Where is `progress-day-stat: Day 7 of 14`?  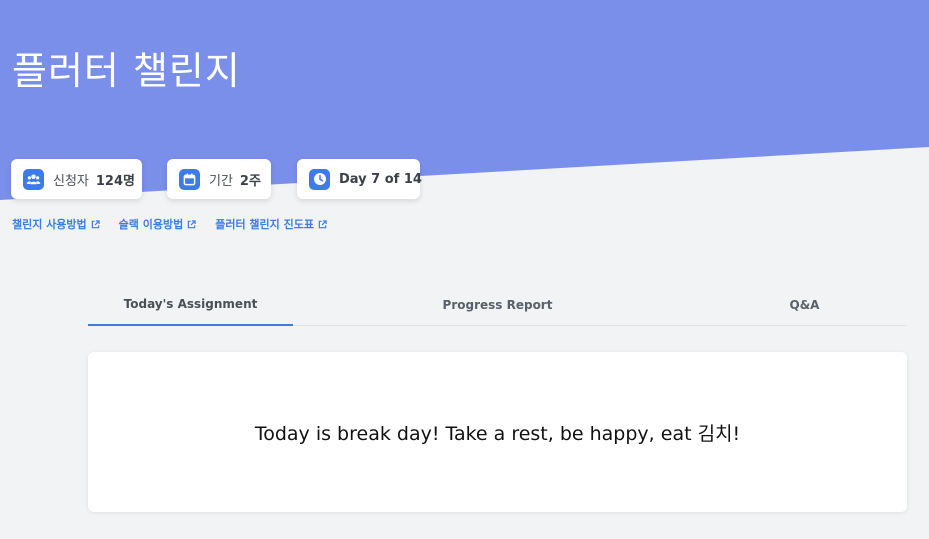 progress-day-stat: Day 7 of 14 is located at coordinates (359, 179).